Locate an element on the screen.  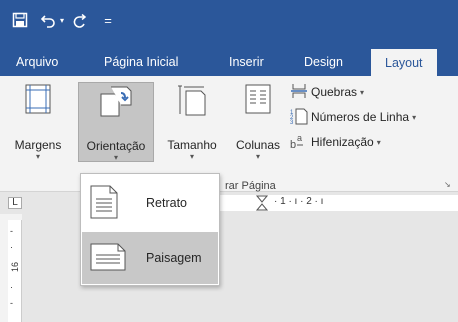
svg-text: 3 is located at coordinates (292, 122).